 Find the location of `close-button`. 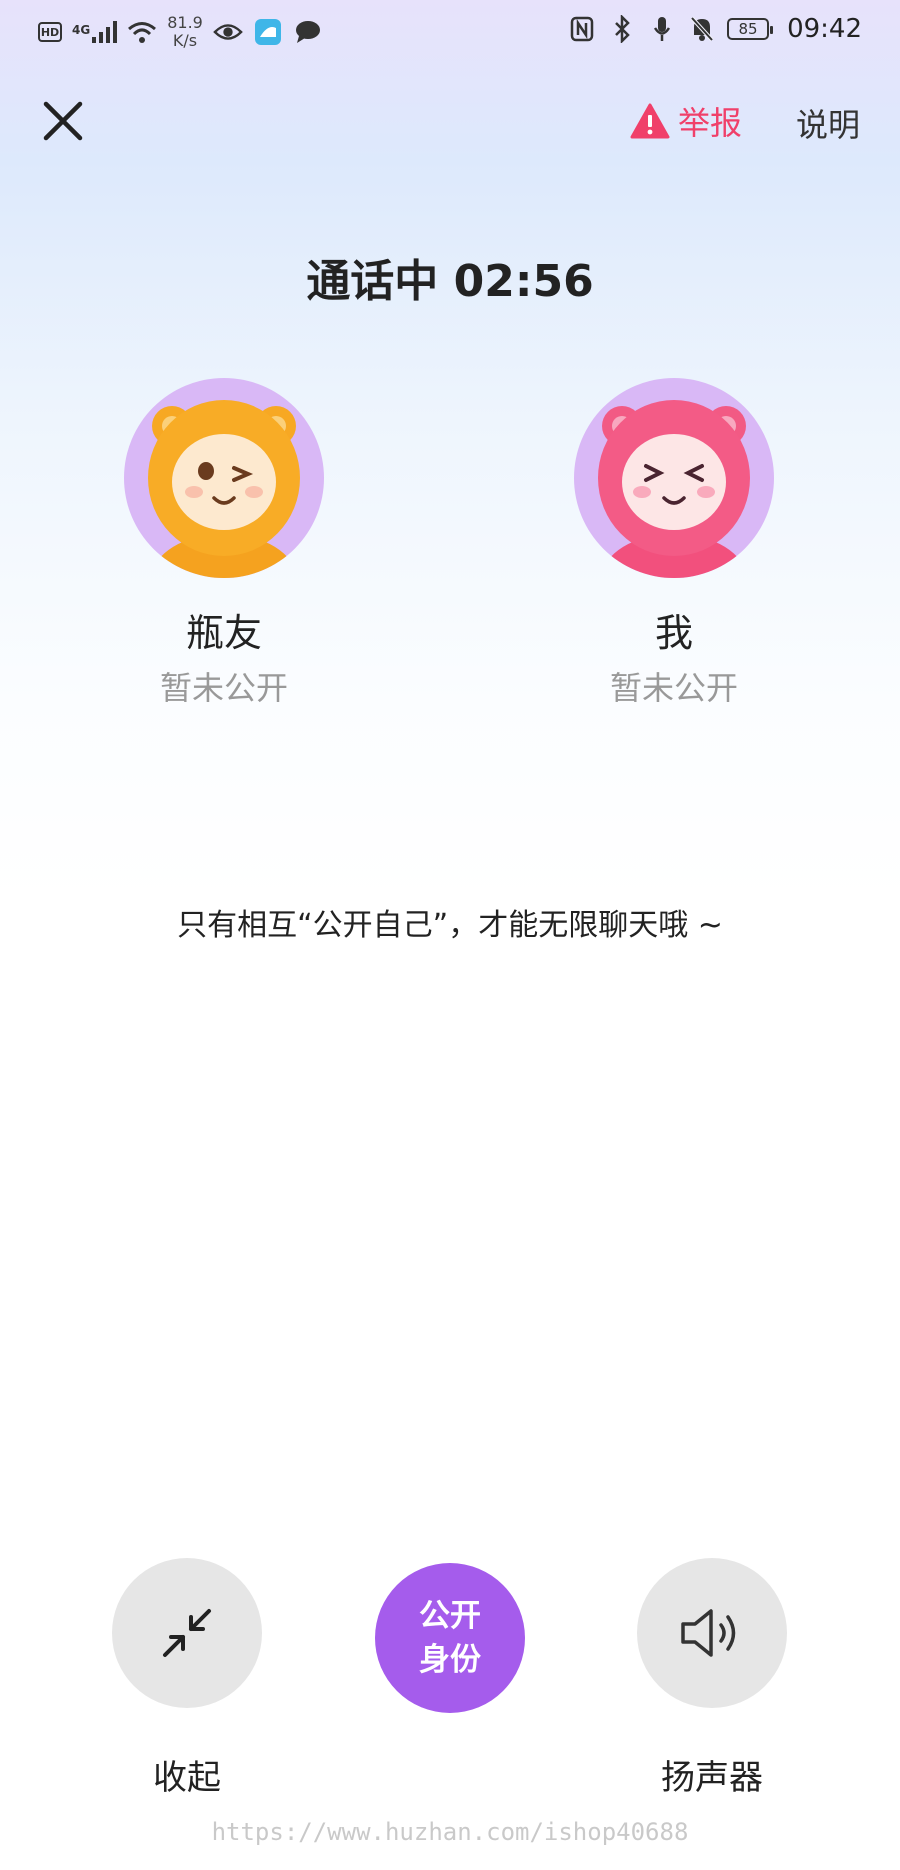

close-button is located at coordinates (63, 121).